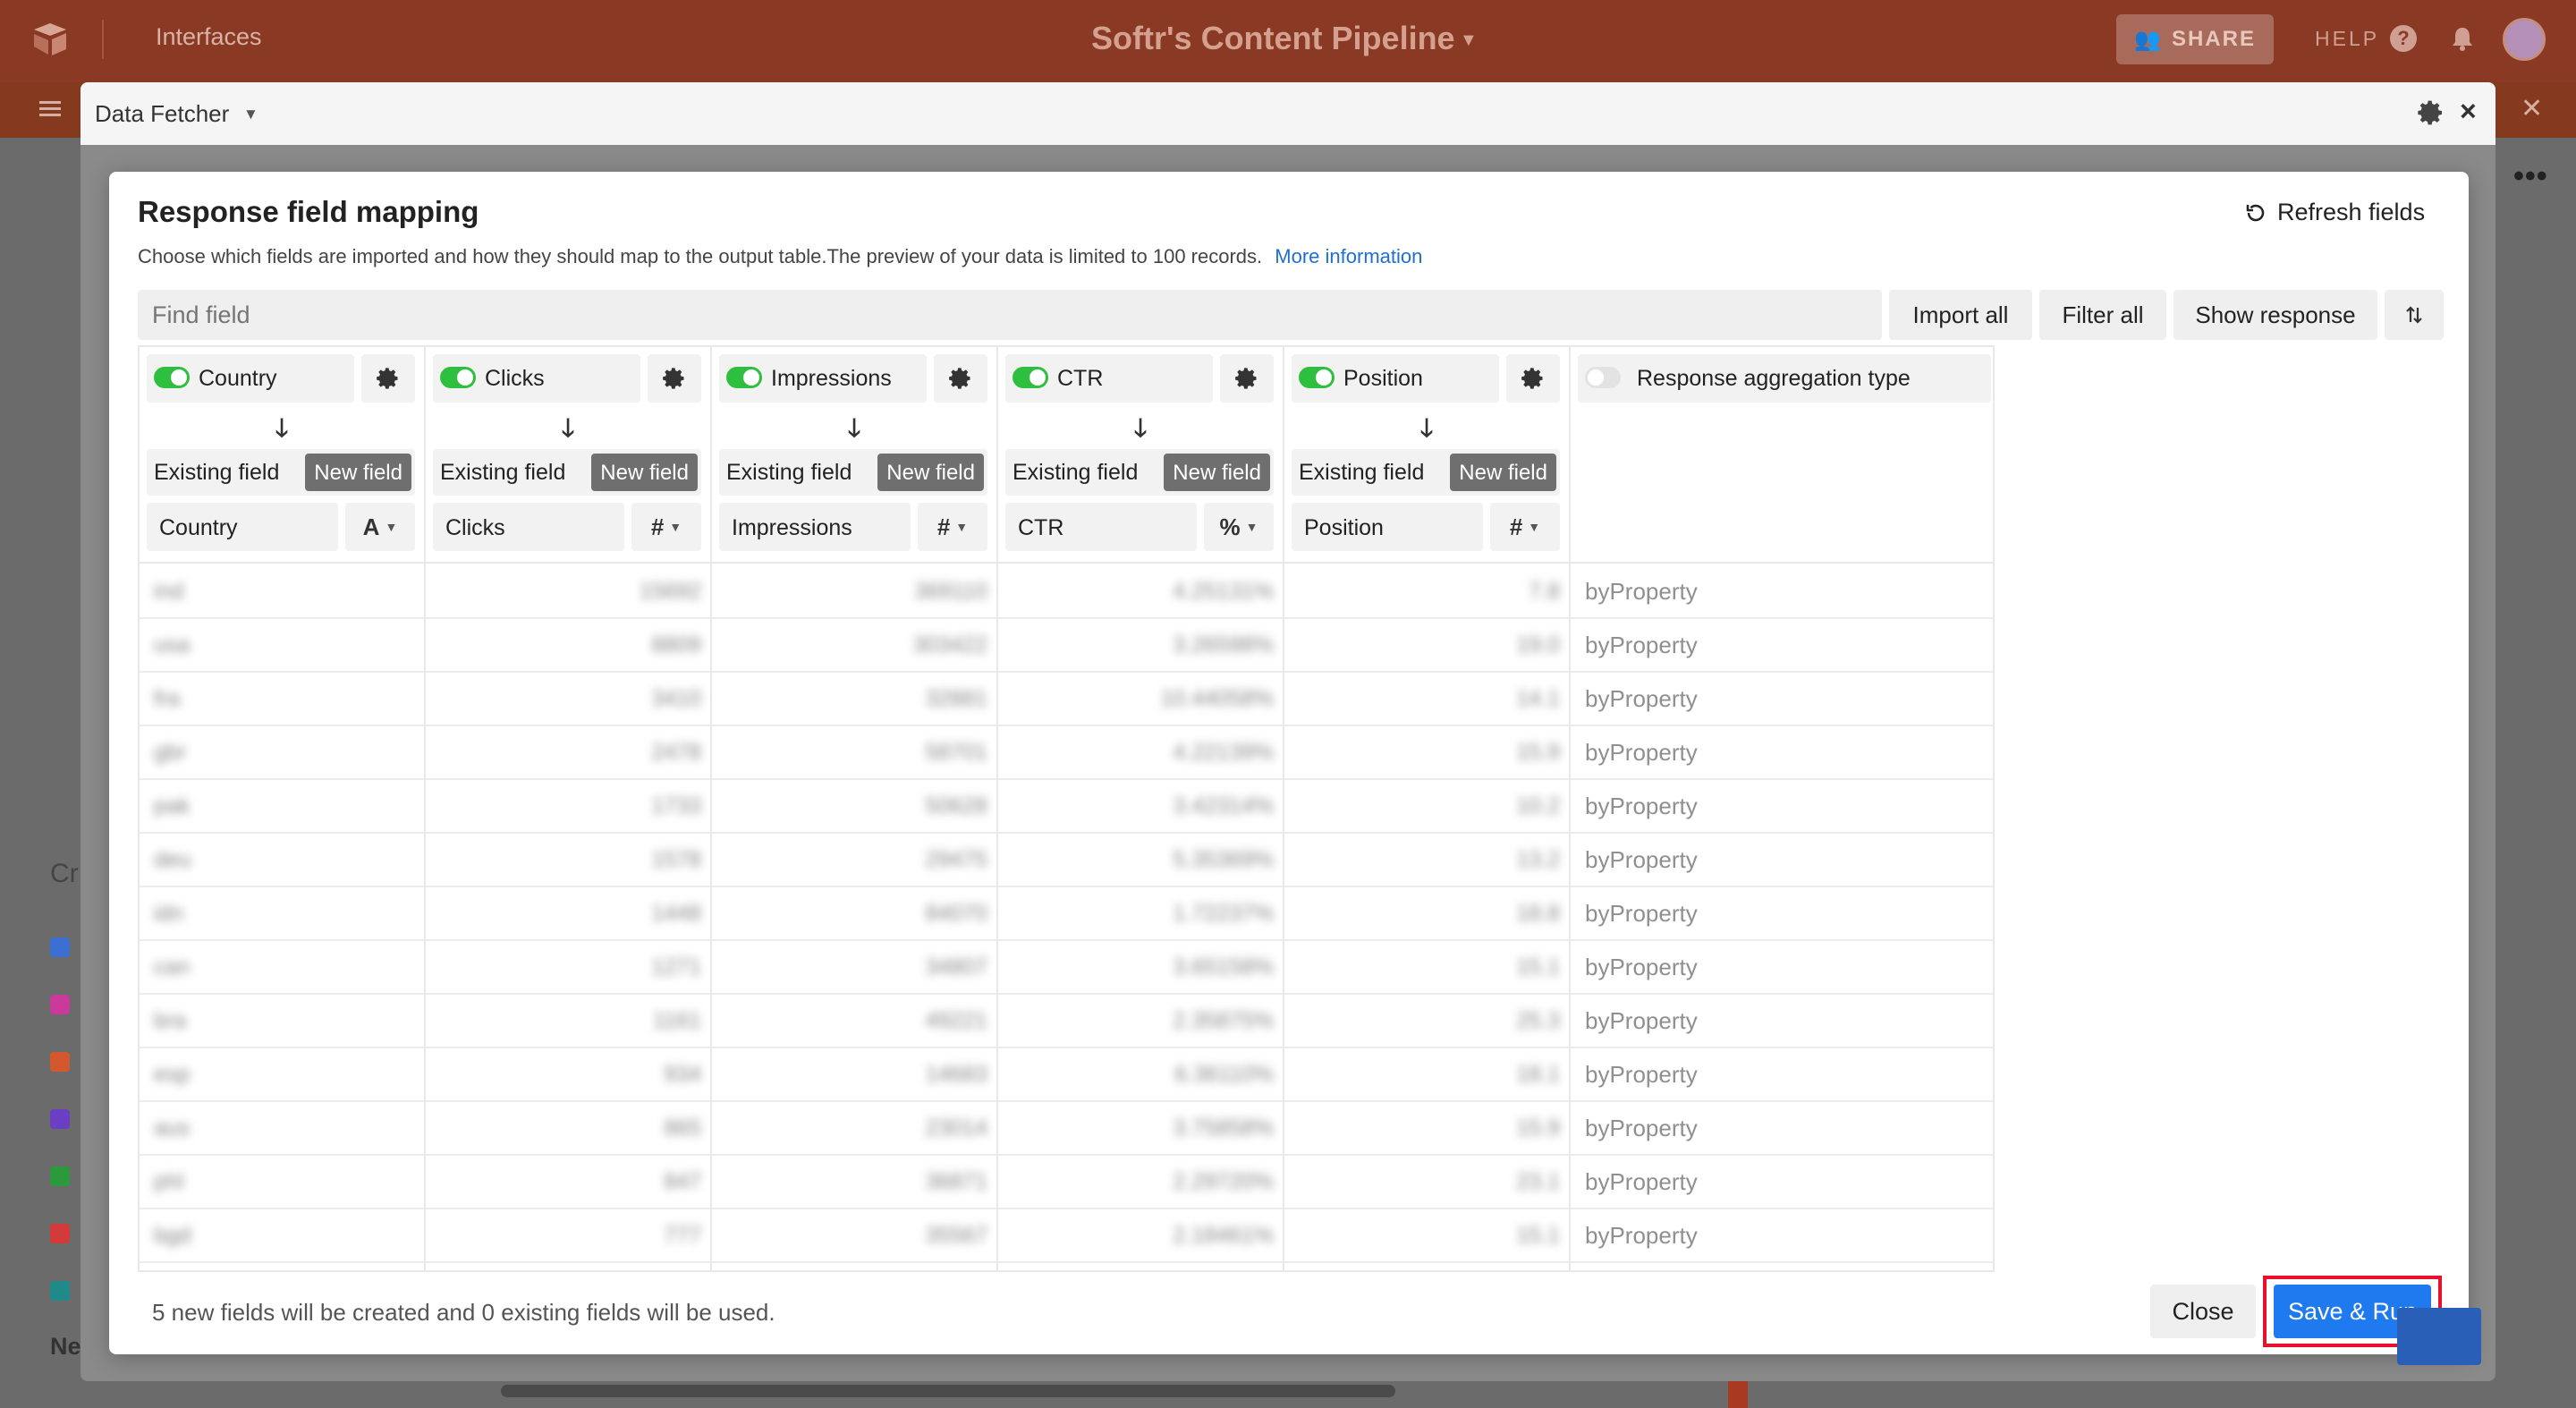  Describe the element at coordinates (1101, 527) in the screenshot. I see `output-field-name-input: CTR` at that location.